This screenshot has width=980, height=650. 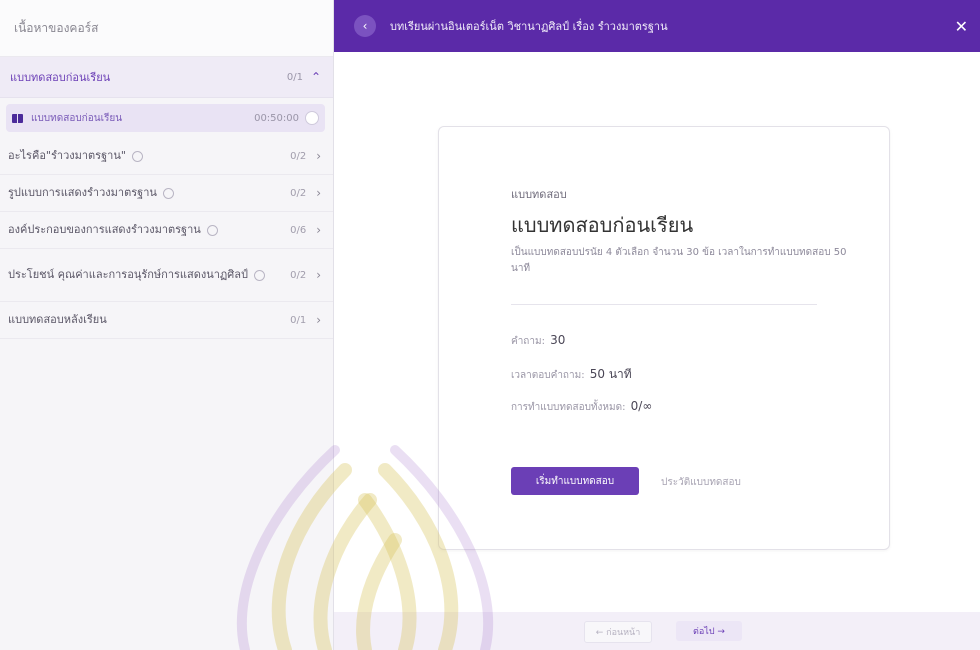 What do you see at coordinates (548, 375) in the screenshot?
I see `quiz-time-label: เวลาตอบคำถาม:` at bounding box center [548, 375].